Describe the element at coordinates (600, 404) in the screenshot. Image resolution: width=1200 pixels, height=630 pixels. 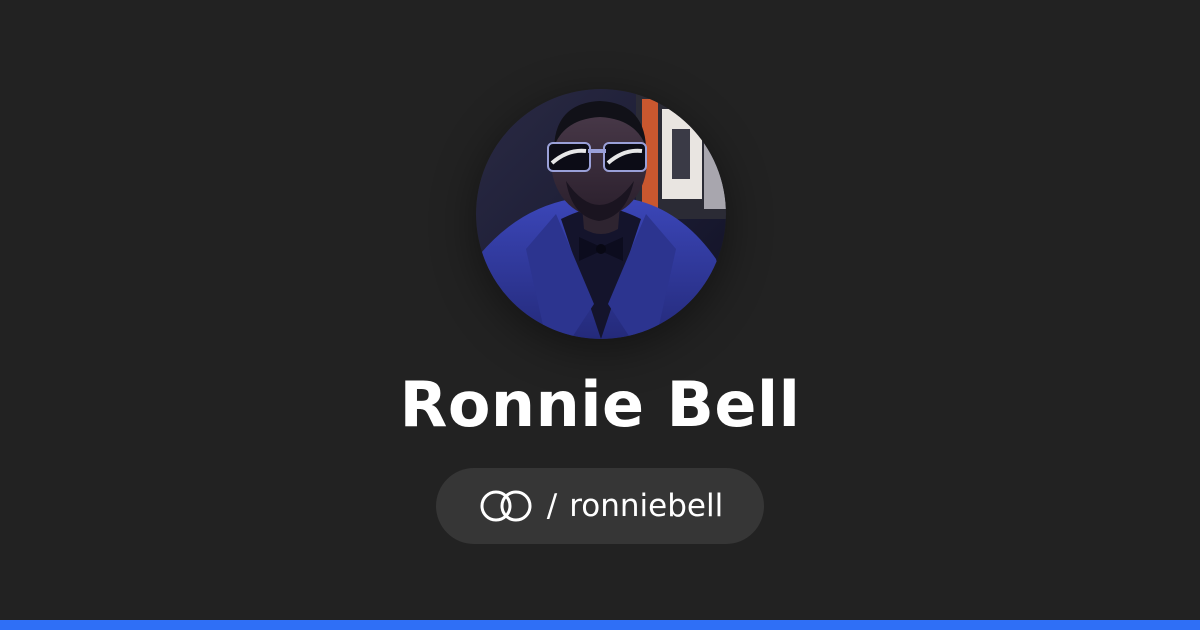
I see `profile-name: Ronnie Bell` at that location.